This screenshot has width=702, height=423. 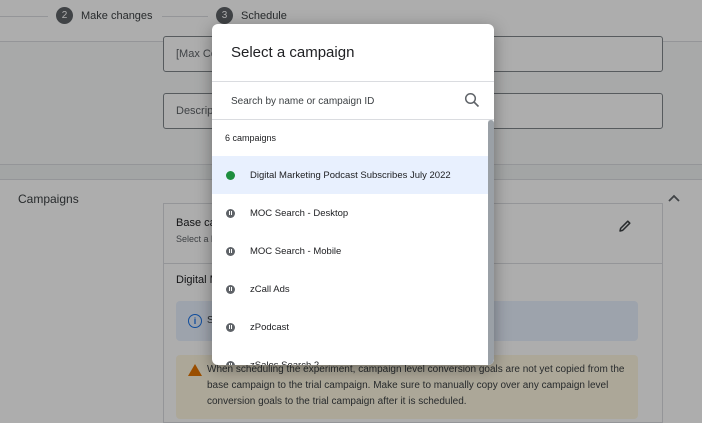 What do you see at coordinates (270, 289) in the screenshot?
I see `campaign-option-label: zCall Ads` at bounding box center [270, 289].